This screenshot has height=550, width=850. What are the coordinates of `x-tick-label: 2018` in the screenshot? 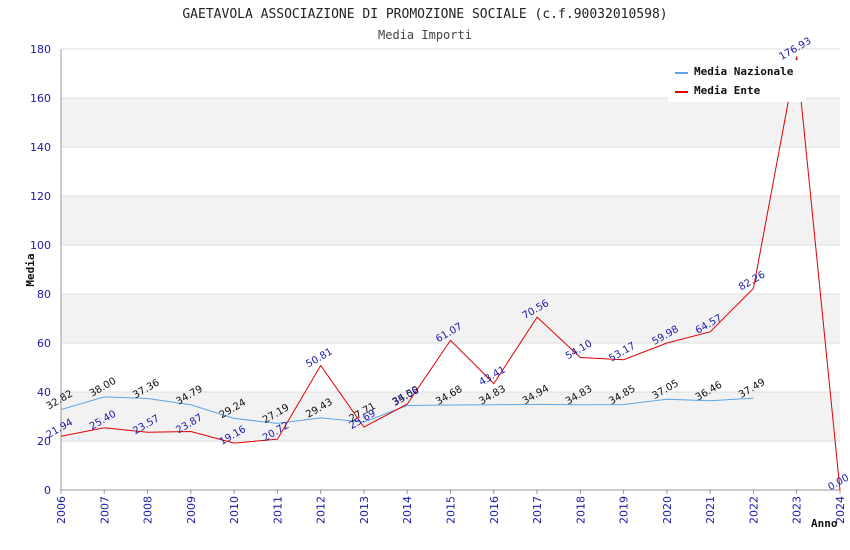 It's located at (580, 510).